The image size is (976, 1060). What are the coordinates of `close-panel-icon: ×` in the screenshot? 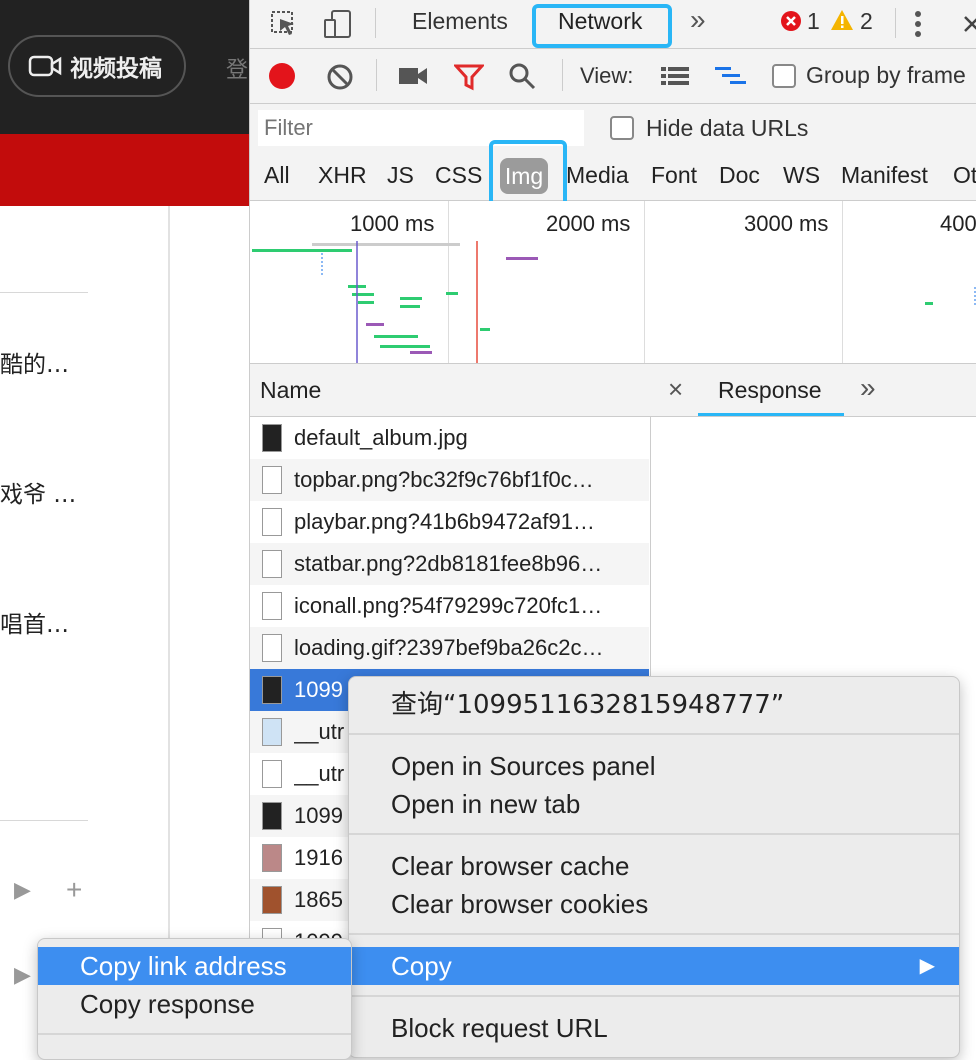 It's located at (675, 389).